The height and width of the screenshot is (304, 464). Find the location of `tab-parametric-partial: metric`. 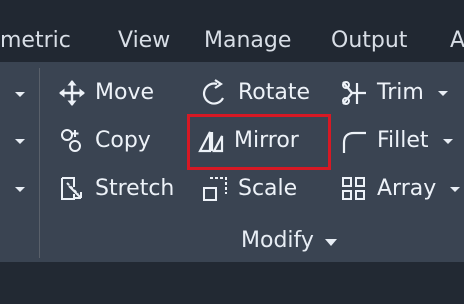

tab-parametric-partial: metric is located at coordinates (35, 41).